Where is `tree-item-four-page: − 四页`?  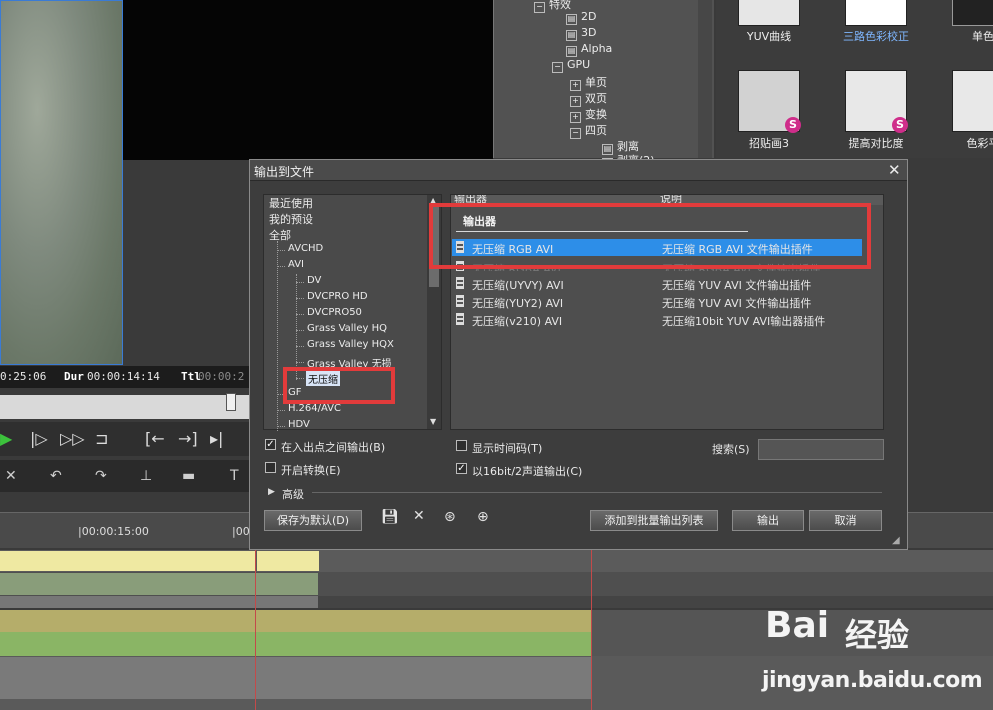 tree-item-four-page: − 四页 is located at coordinates (588, 130).